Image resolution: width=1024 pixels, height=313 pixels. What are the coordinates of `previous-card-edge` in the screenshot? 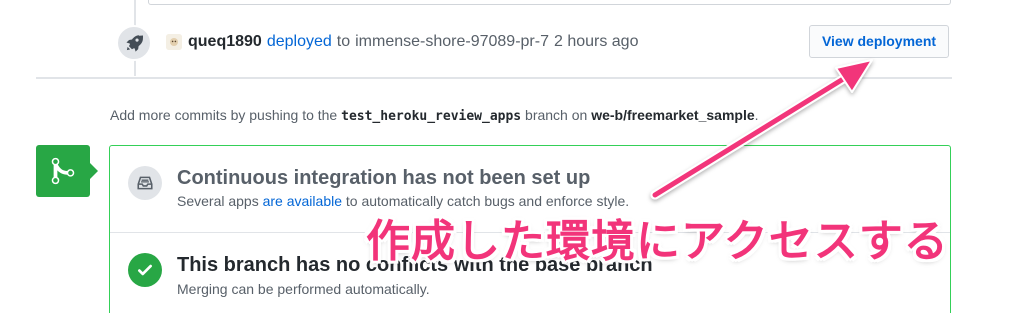 It's located at (549, 2).